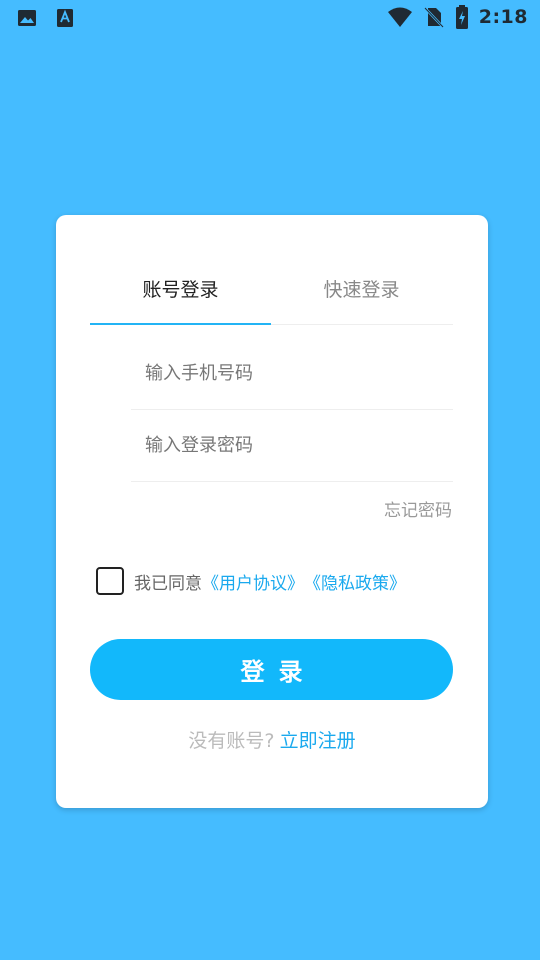 The height and width of the screenshot is (960, 540). I want to click on agree-label: 我已同意, so click(168, 583).